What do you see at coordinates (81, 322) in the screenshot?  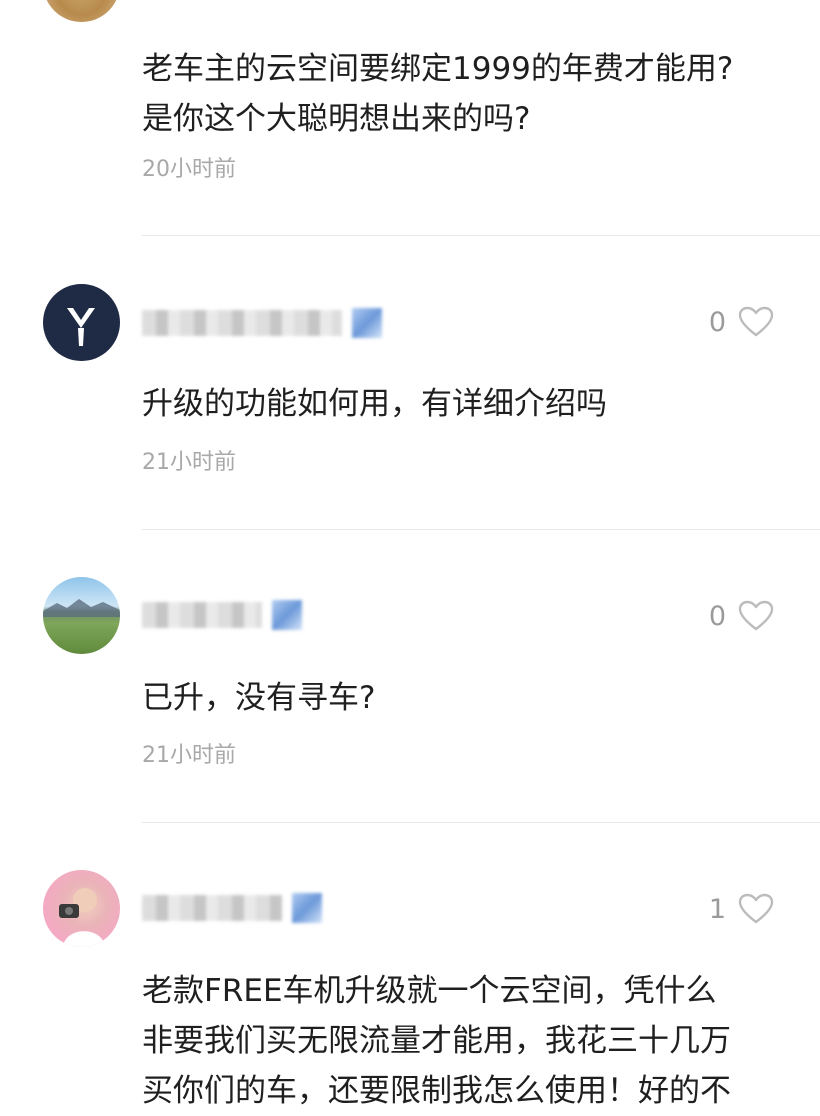 I see `logo-avatar-icon` at bounding box center [81, 322].